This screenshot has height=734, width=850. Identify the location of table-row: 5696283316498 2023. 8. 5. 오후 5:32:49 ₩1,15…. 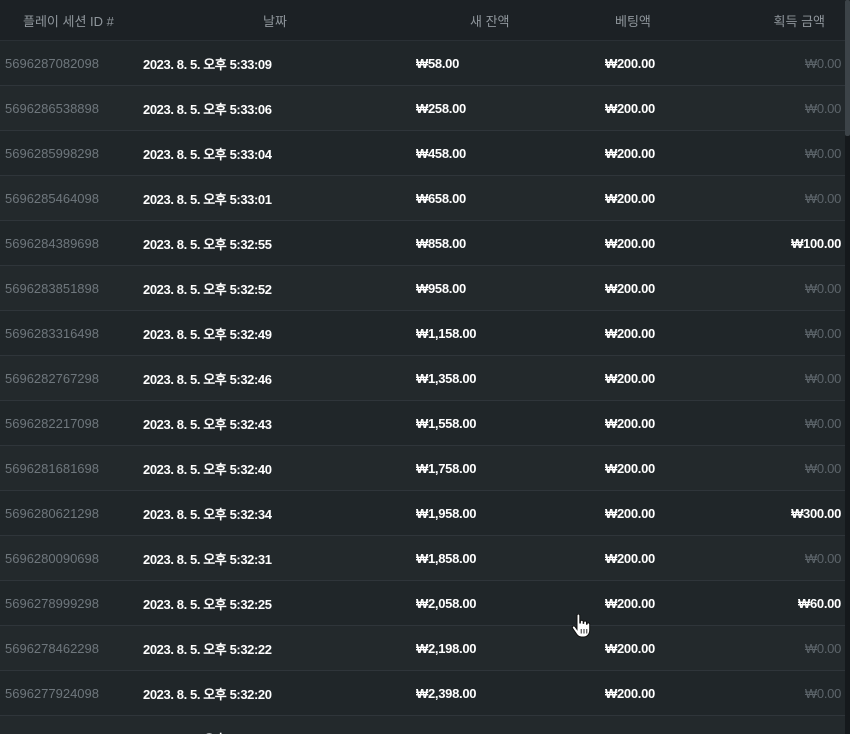
(422, 333).